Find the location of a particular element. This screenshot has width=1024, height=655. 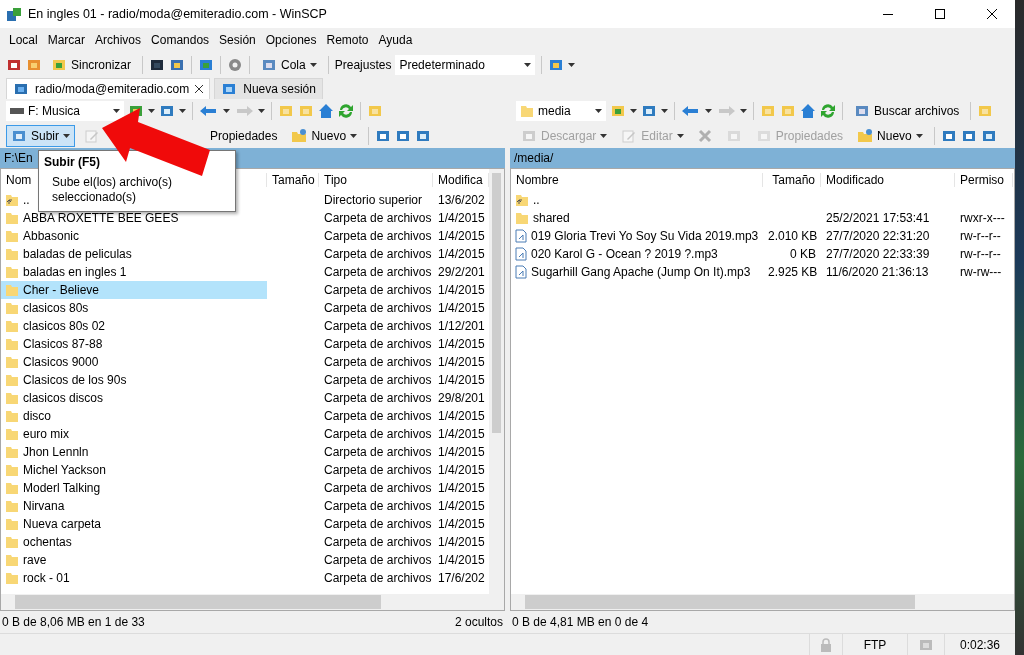

table-cell-text: 2.010 KB is located at coordinates (793, 236).